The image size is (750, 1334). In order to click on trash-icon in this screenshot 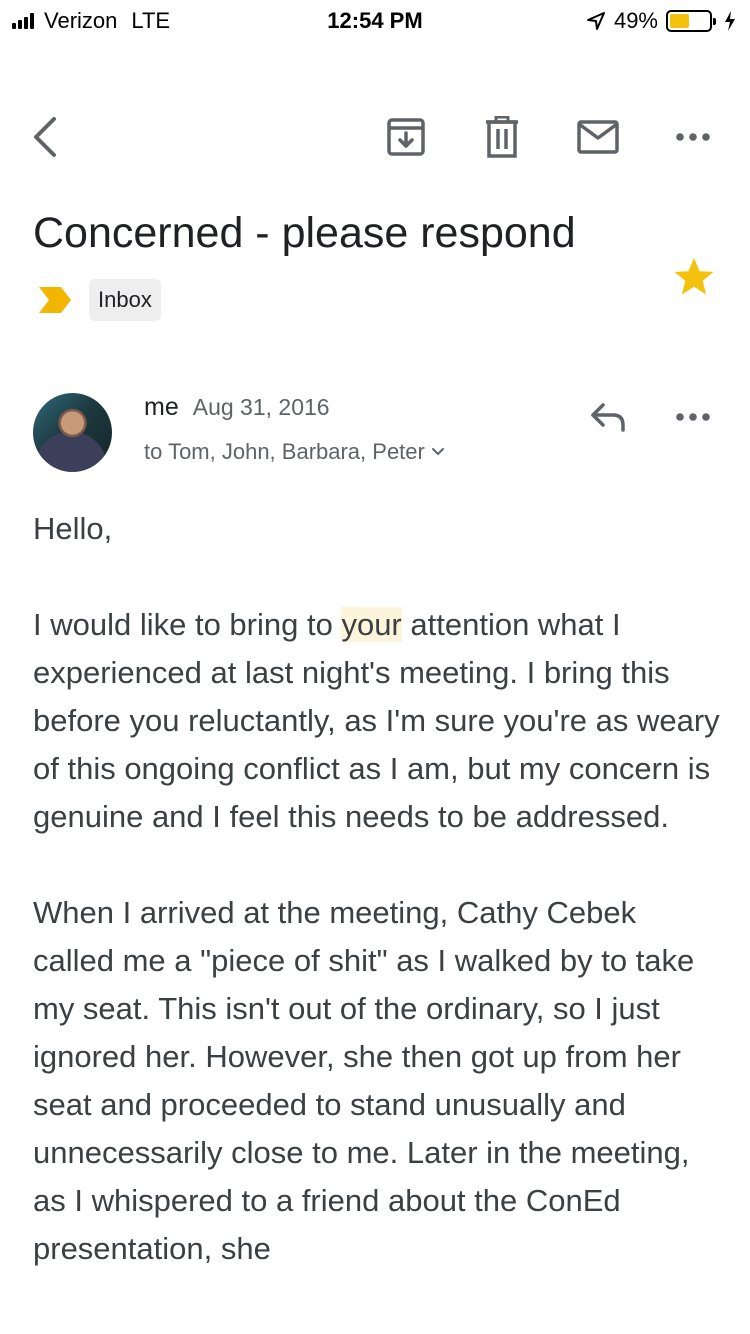, I will do `click(502, 137)`.